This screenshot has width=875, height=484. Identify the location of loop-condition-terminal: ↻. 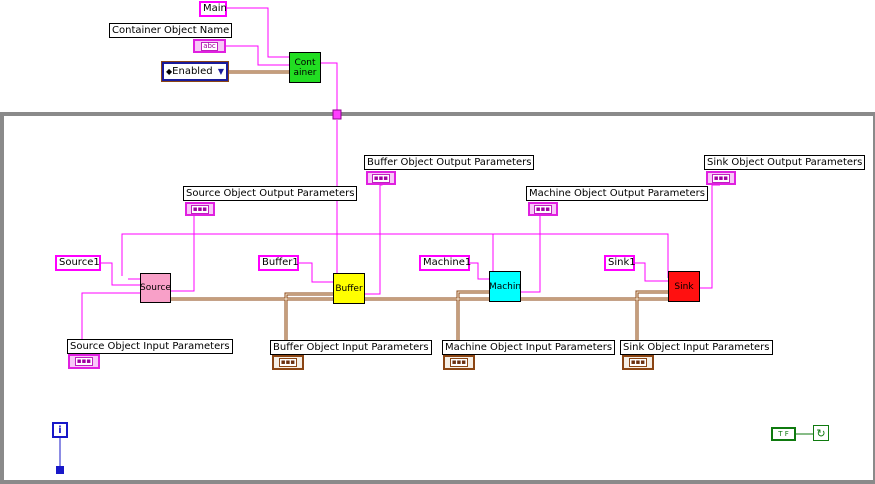
(821, 433).